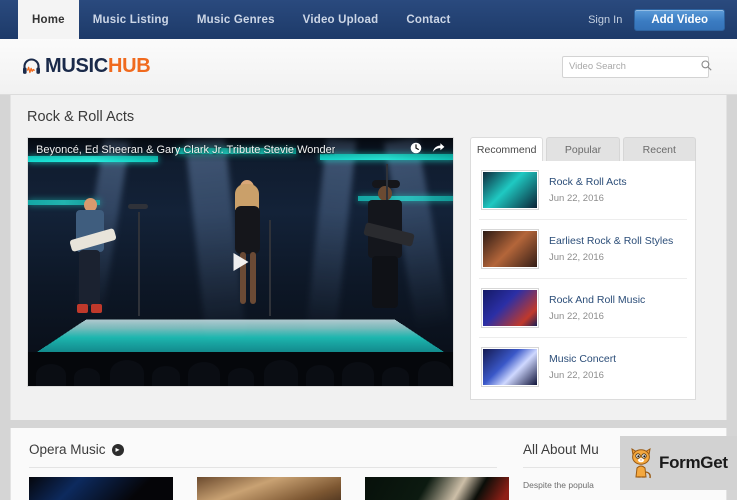  I want to click on audience-silhouette, so click(240, 369).